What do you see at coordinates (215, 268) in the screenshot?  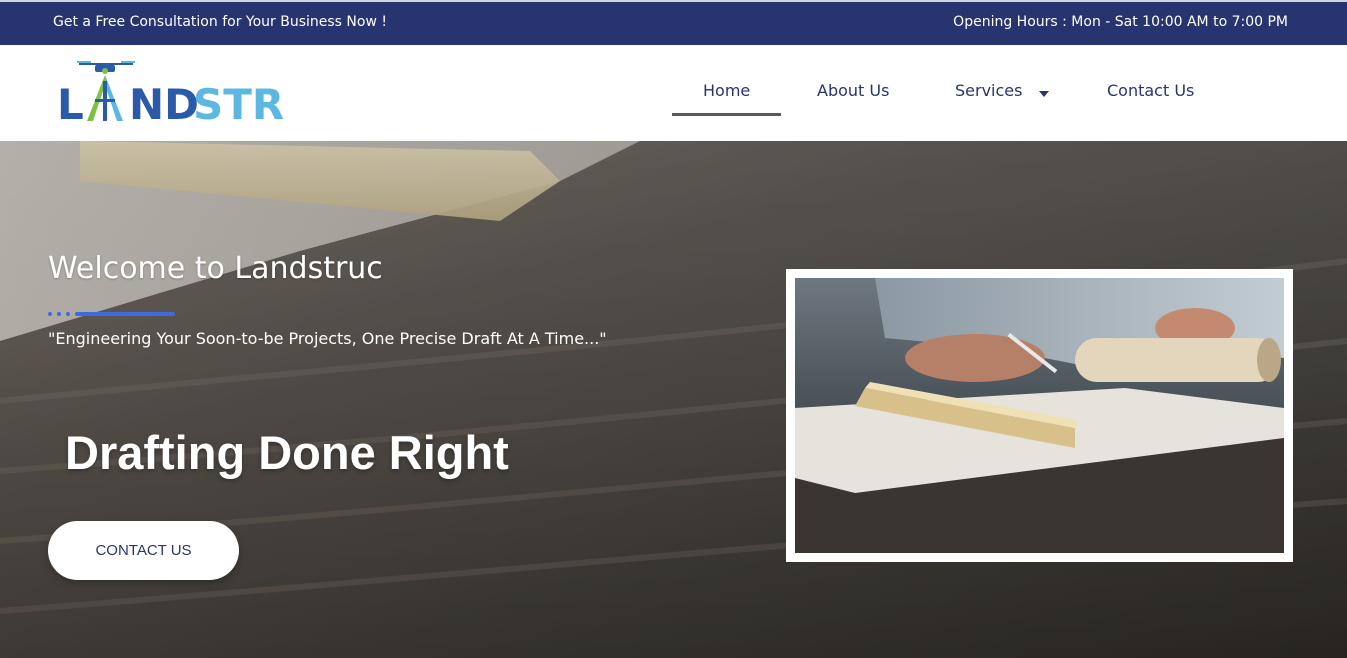 I see `welcome-heading: Welcome to Landstruc` at bounding box center [215, 268].